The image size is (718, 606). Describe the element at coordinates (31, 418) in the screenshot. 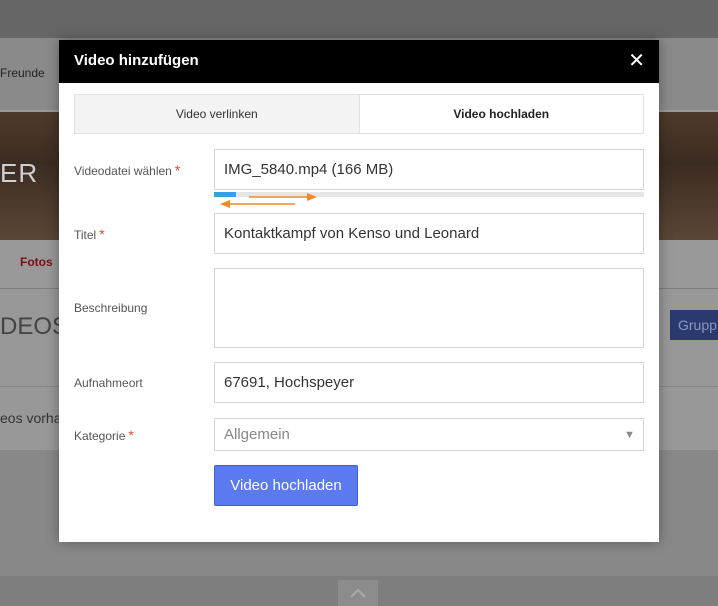

I see `bg-no-videos-text: eos vorha` at that location.